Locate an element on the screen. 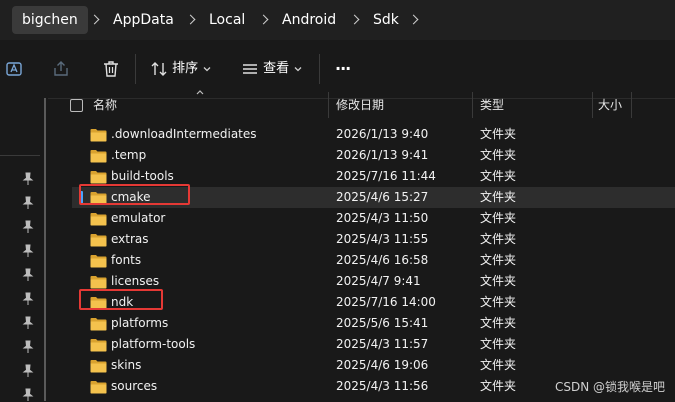 The height and width of the screenshot is (402, 675). file-row-platform-tools: platform-tools 2025/4/3 11:57 文件夹 is located at coordinates (373, 344).